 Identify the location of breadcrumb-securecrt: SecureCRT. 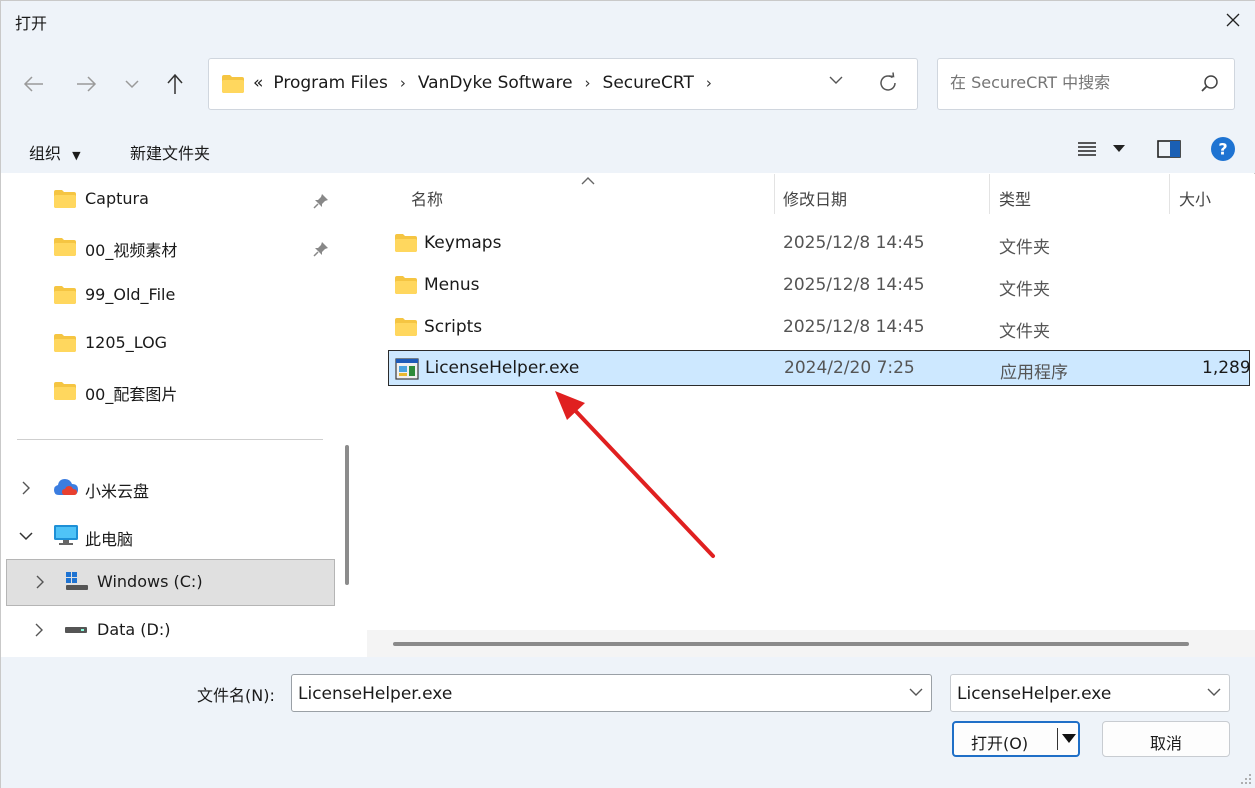
(648, 83).